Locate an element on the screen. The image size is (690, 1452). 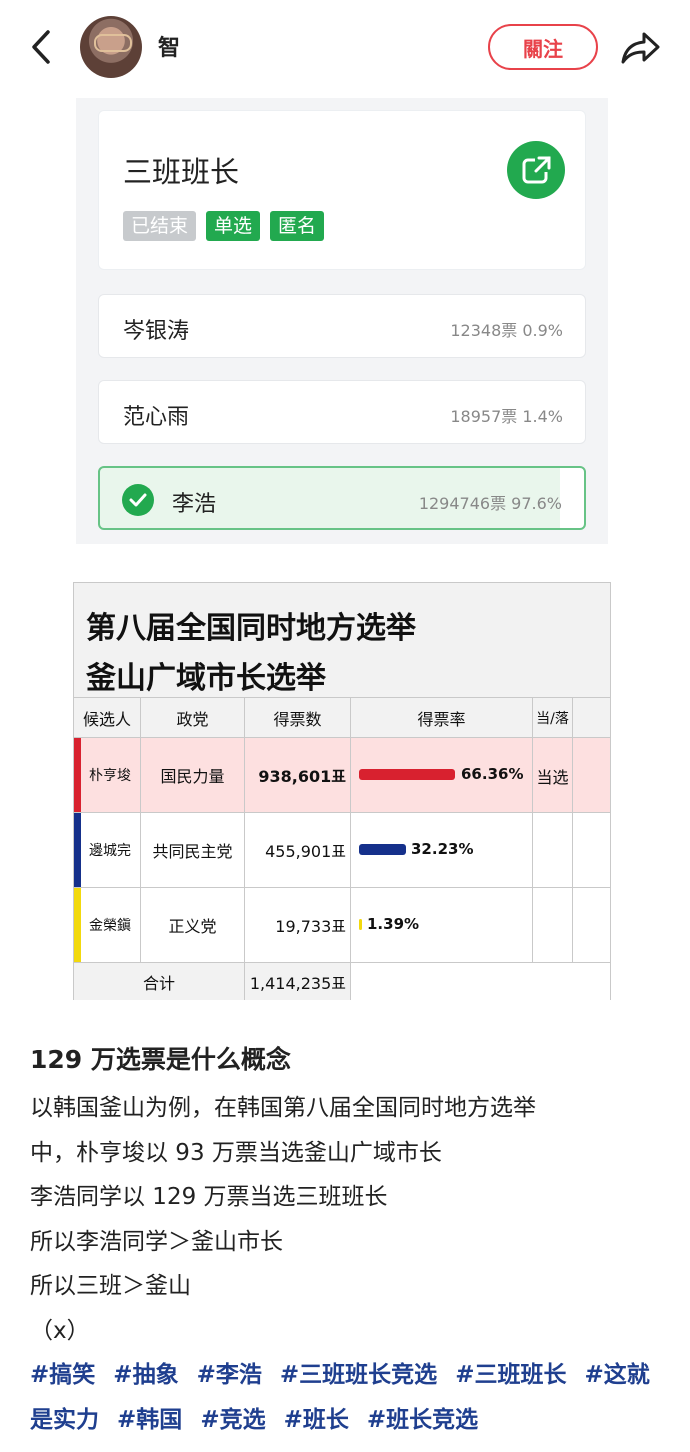
col-party: 政党 is located at coordinates (192, 717).